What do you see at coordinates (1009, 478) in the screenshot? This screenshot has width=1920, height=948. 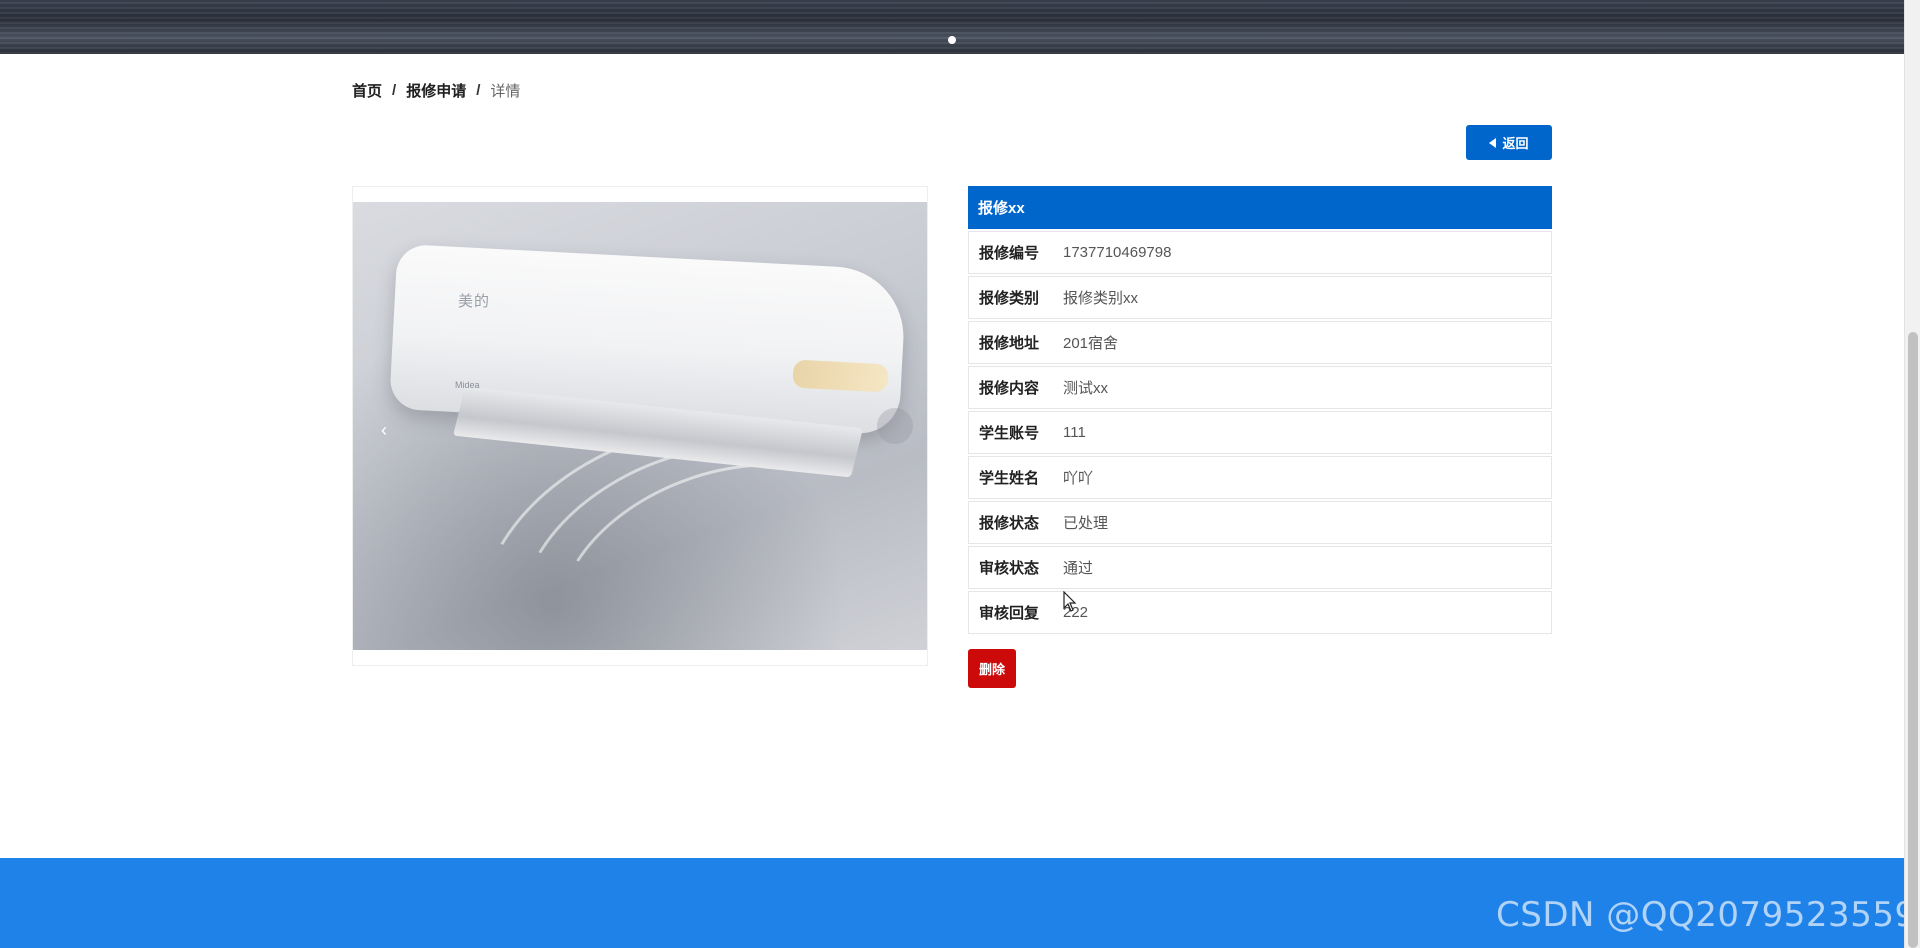 I see `detail-label: 学生姓名` at bounding box center [1009, 478].